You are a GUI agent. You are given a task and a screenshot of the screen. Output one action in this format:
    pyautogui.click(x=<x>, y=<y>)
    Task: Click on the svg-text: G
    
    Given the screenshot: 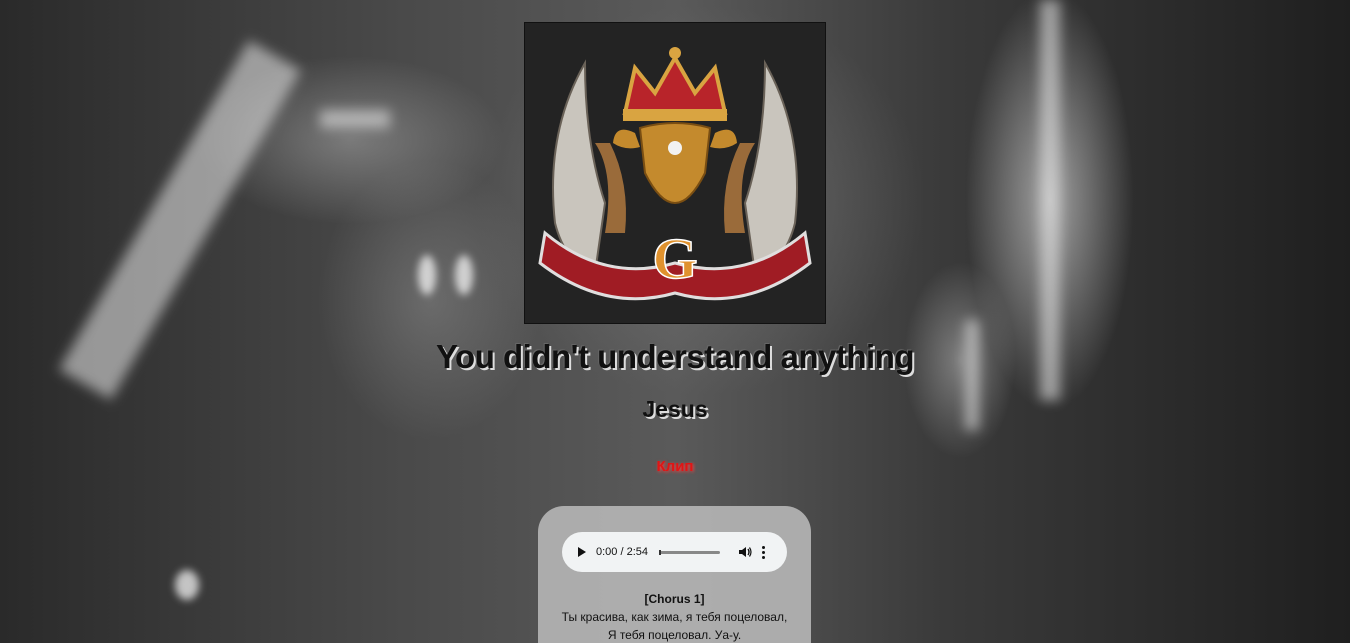 What is the action you would take?
    pyautogui.click(x=674, y=258)
    